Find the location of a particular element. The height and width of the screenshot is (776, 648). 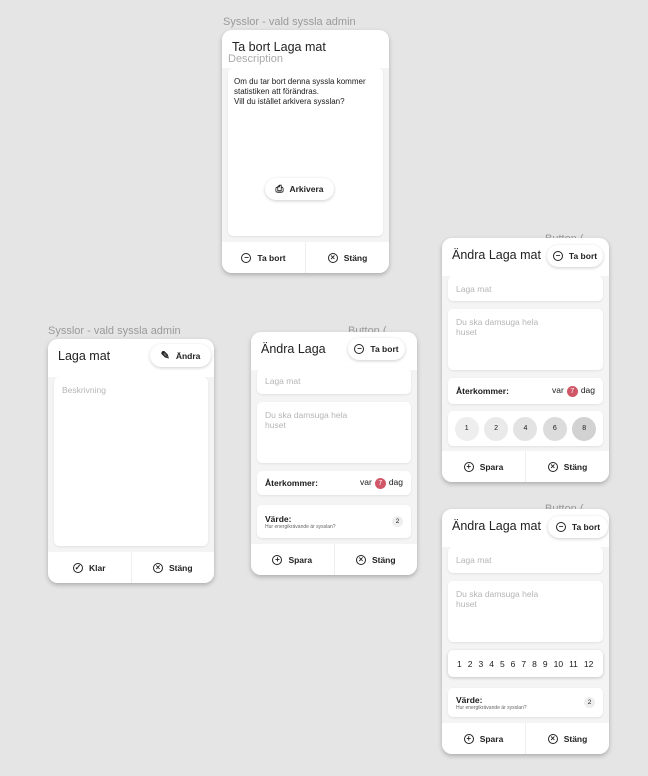

day-option: 1 is located at coordinates (459, 664).